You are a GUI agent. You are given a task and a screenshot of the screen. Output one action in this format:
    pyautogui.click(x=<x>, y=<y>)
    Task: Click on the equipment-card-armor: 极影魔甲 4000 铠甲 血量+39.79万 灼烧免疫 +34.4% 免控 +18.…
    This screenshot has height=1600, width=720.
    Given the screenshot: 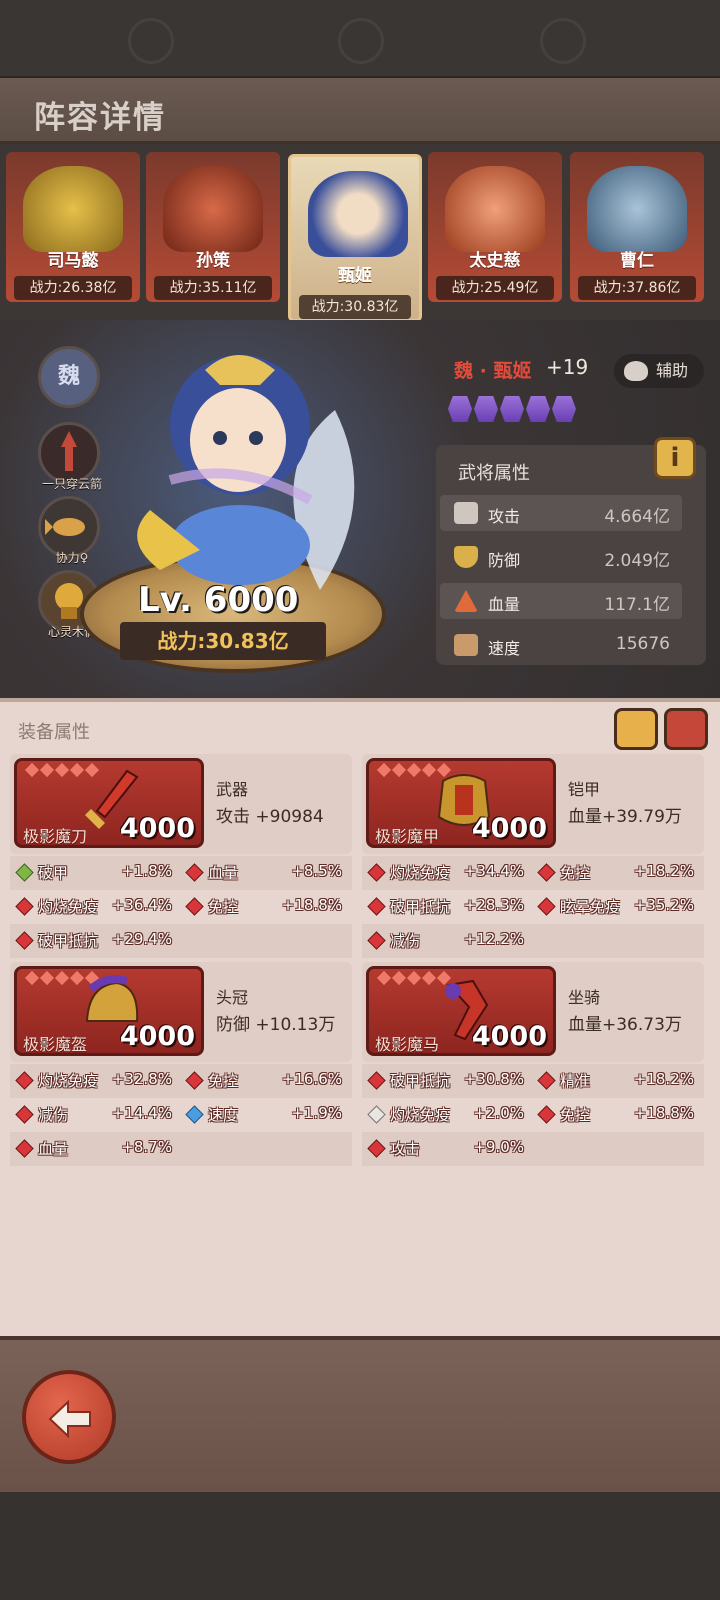 What is the action you would take?
    pyautogui.click(x=533, y=856)
    